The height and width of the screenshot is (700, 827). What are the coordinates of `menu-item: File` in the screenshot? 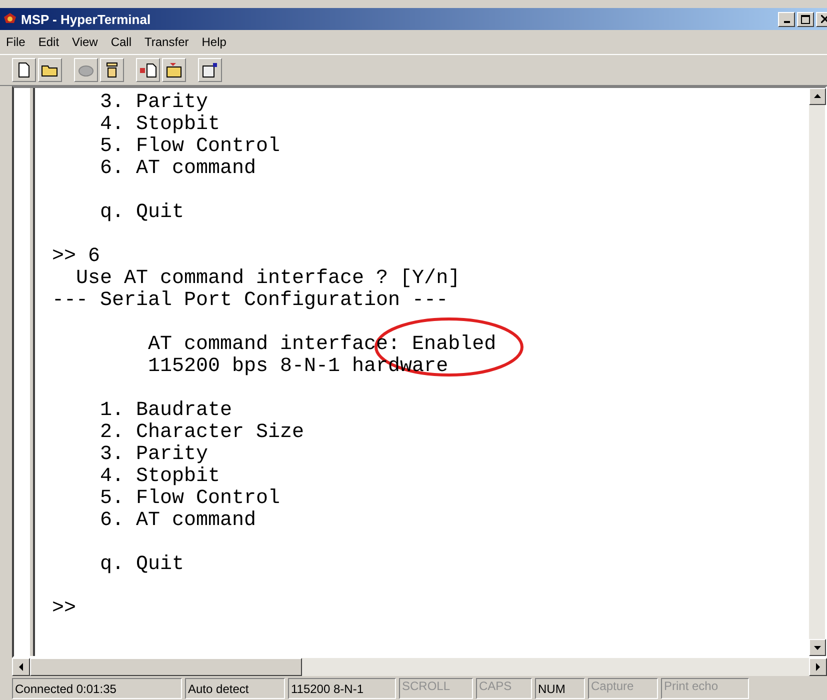 It's located at (16, 42).